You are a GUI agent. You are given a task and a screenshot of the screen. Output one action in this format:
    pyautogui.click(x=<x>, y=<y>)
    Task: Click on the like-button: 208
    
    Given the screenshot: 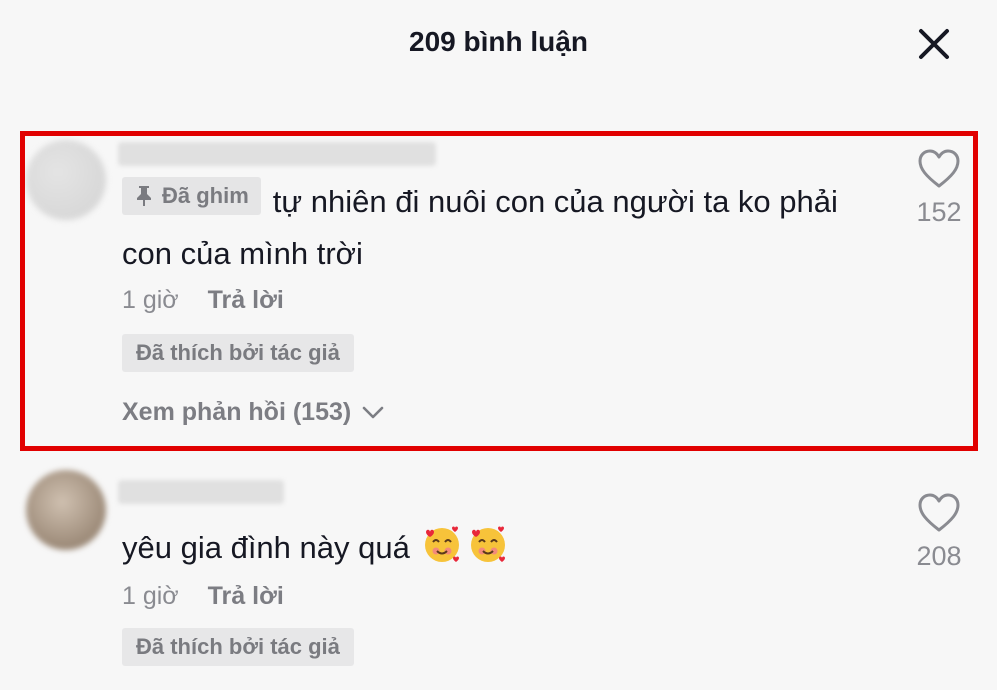 What is the action you would take?
    pyautogui.click(x=939, y=532)
    